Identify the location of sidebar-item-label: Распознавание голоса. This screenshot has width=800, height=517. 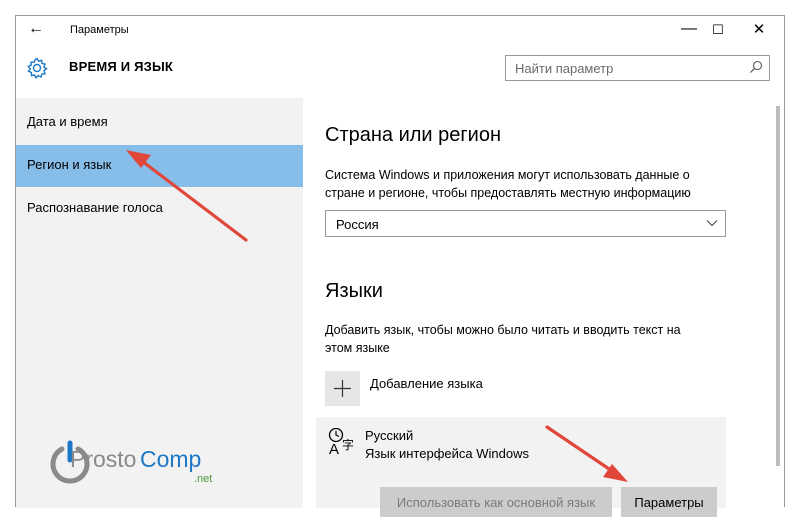
(95, 207).